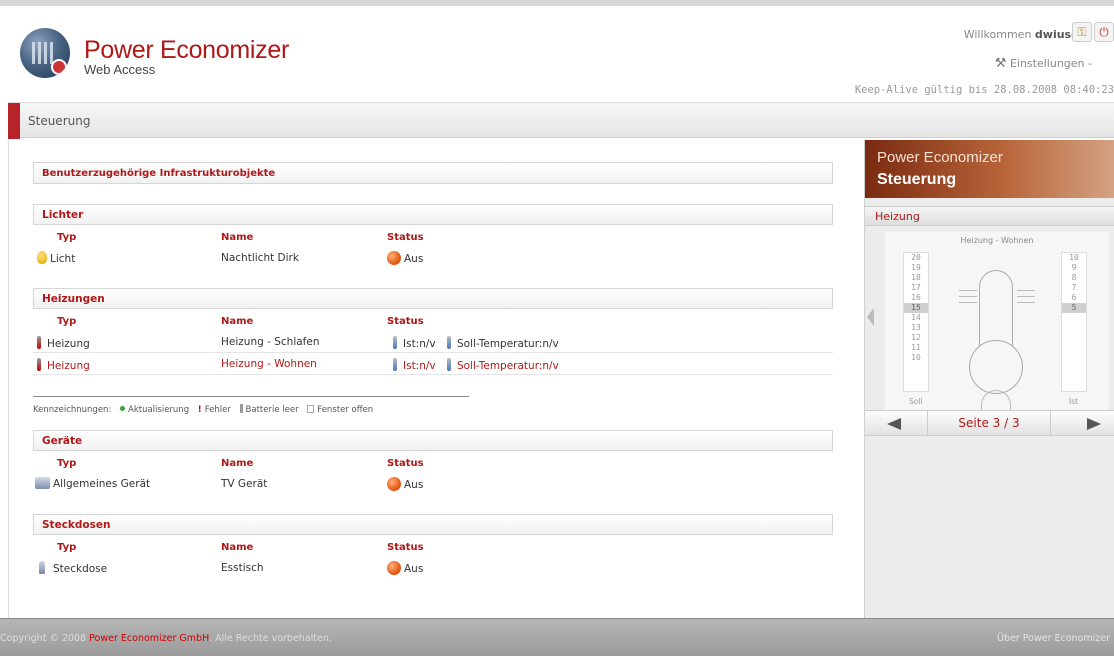  What do you see at coordinates (311, 409) in the screenshot?
I see `window-icon` at bounding box center [311, 409].